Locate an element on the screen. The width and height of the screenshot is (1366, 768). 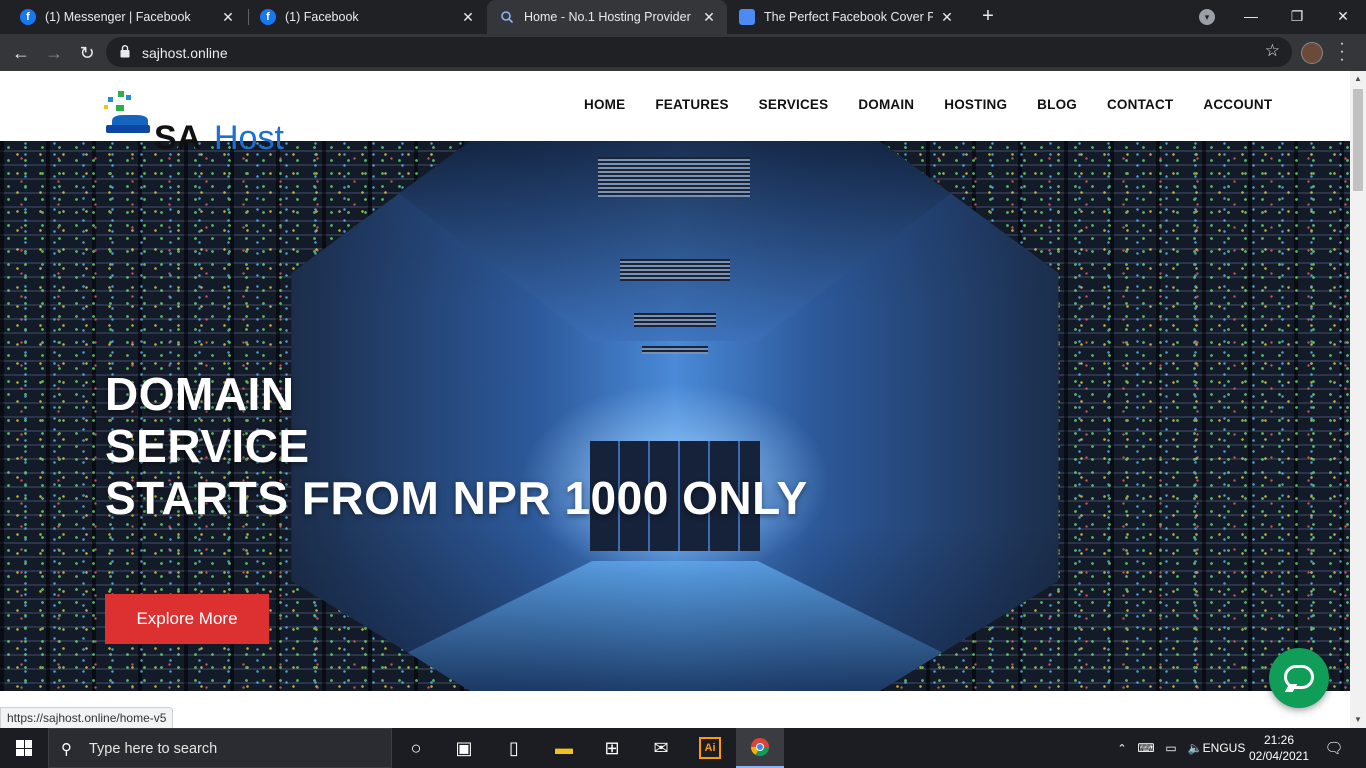
nav-domain: DOMAIN is located at coordinates (886, 104).